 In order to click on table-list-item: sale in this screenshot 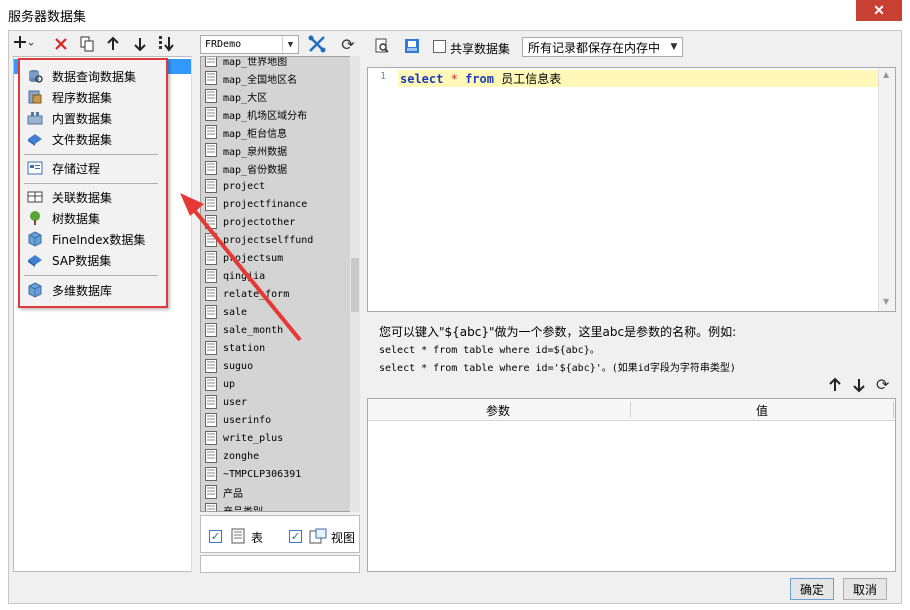, I will do `click(276, 312)`.